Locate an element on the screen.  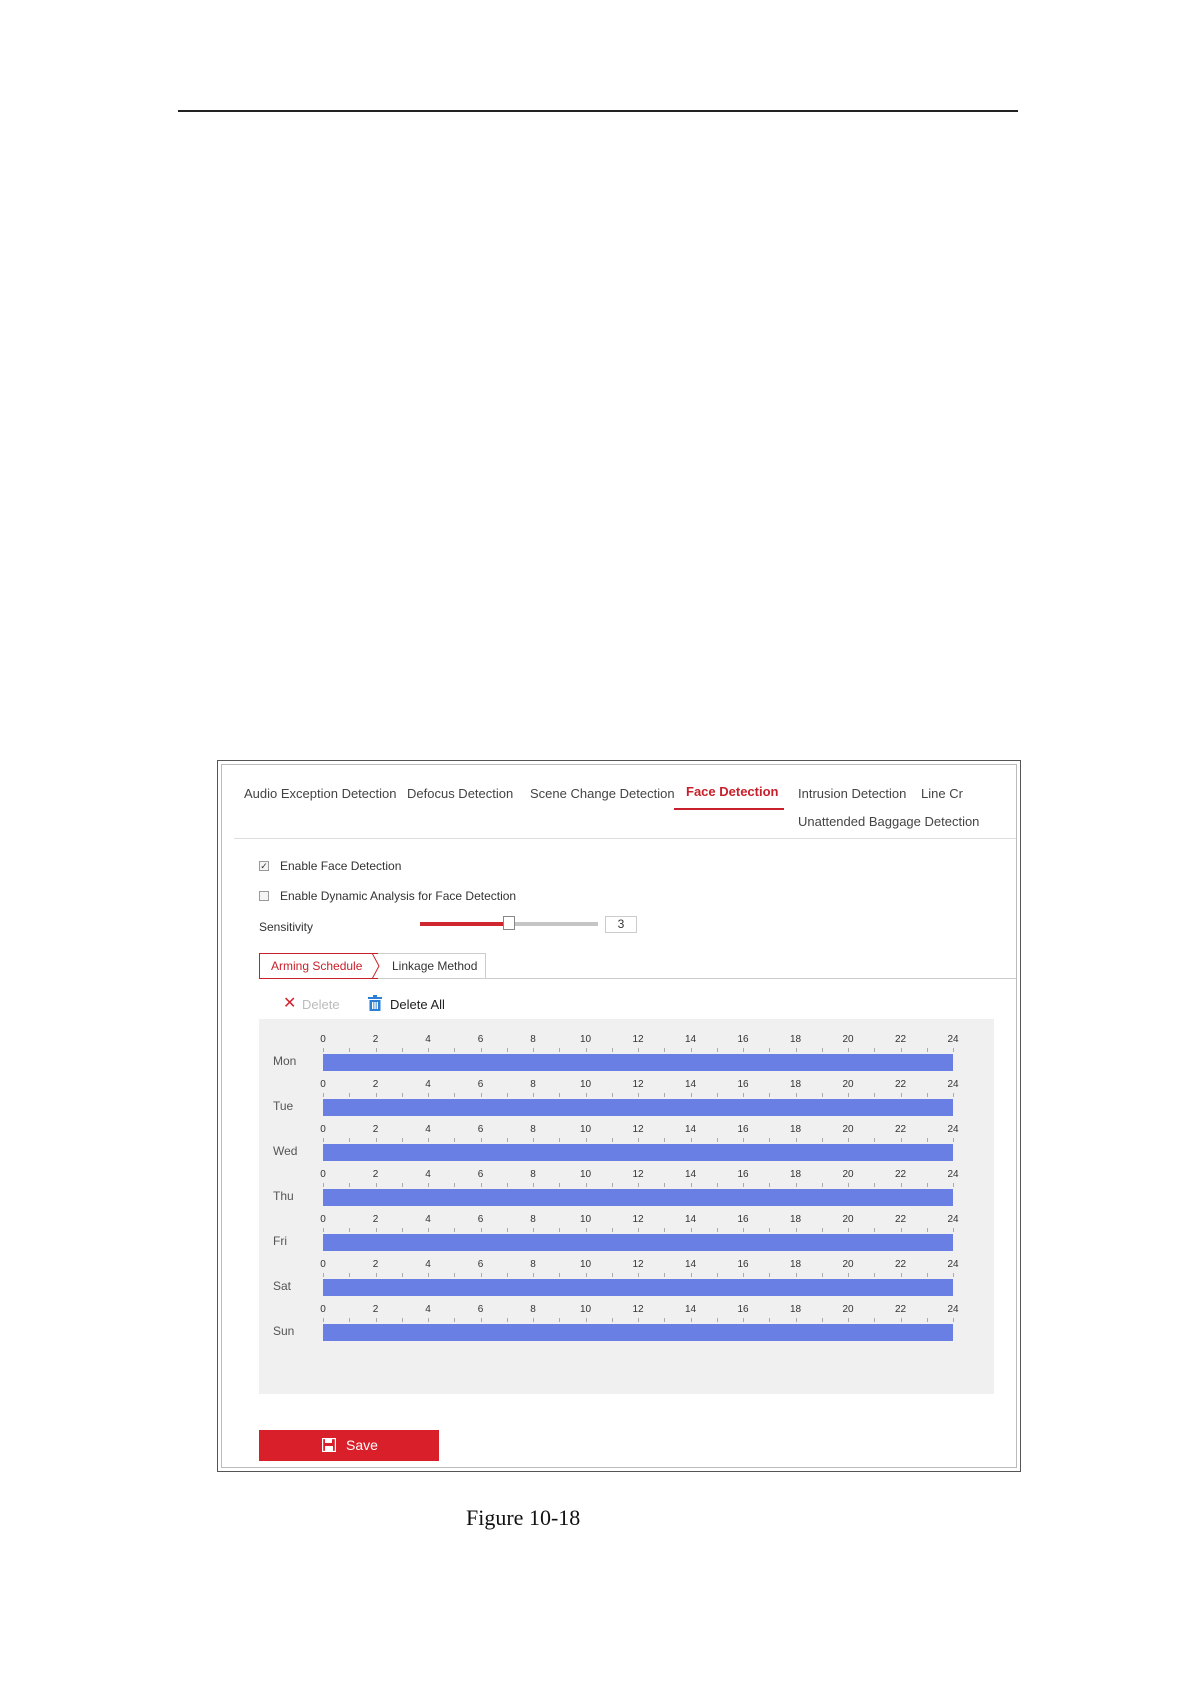
schedule-bar-fri is located at coordinates (638, 1242).